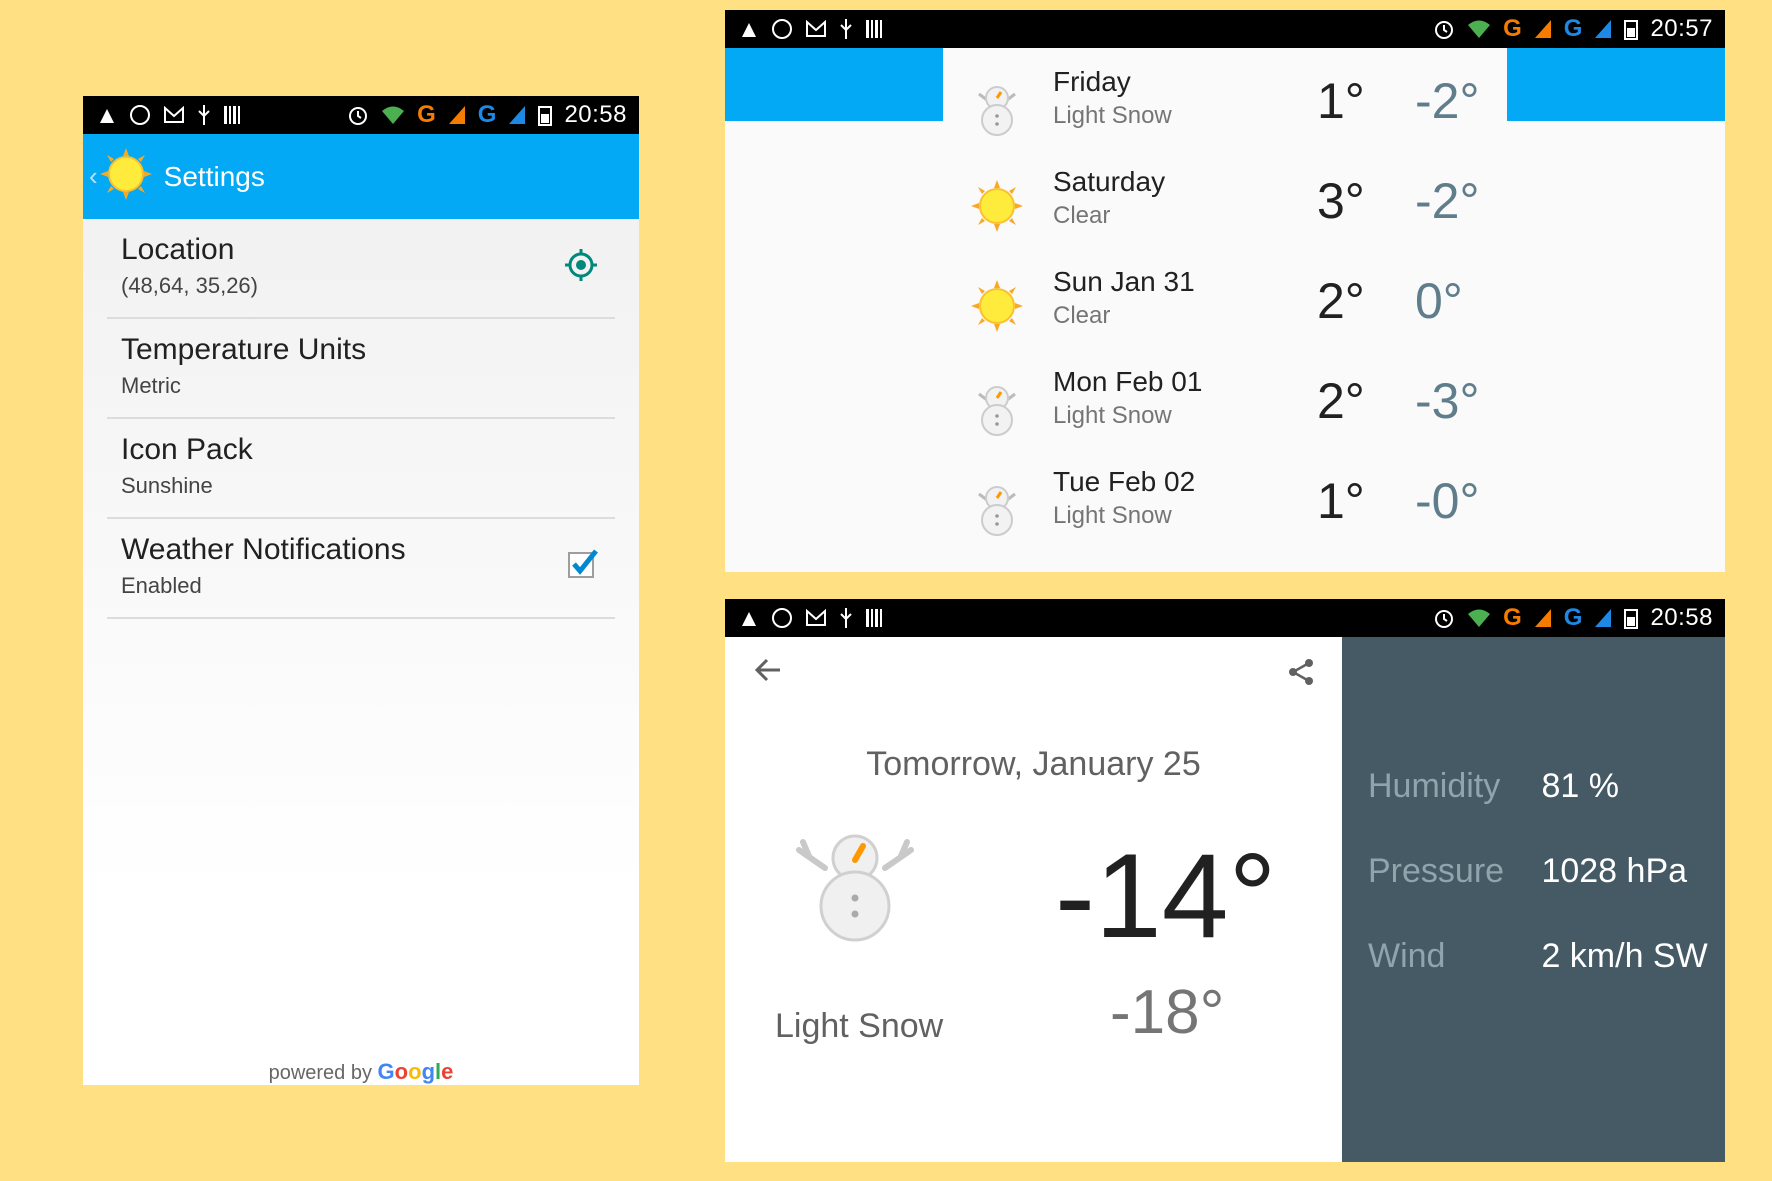 The image size is (1772, 1181). What do you see at coordinates (189, 285) in the screenshot?
I see `pref-summary: (48,64, 35,26)` at bounding box center [189, 285].